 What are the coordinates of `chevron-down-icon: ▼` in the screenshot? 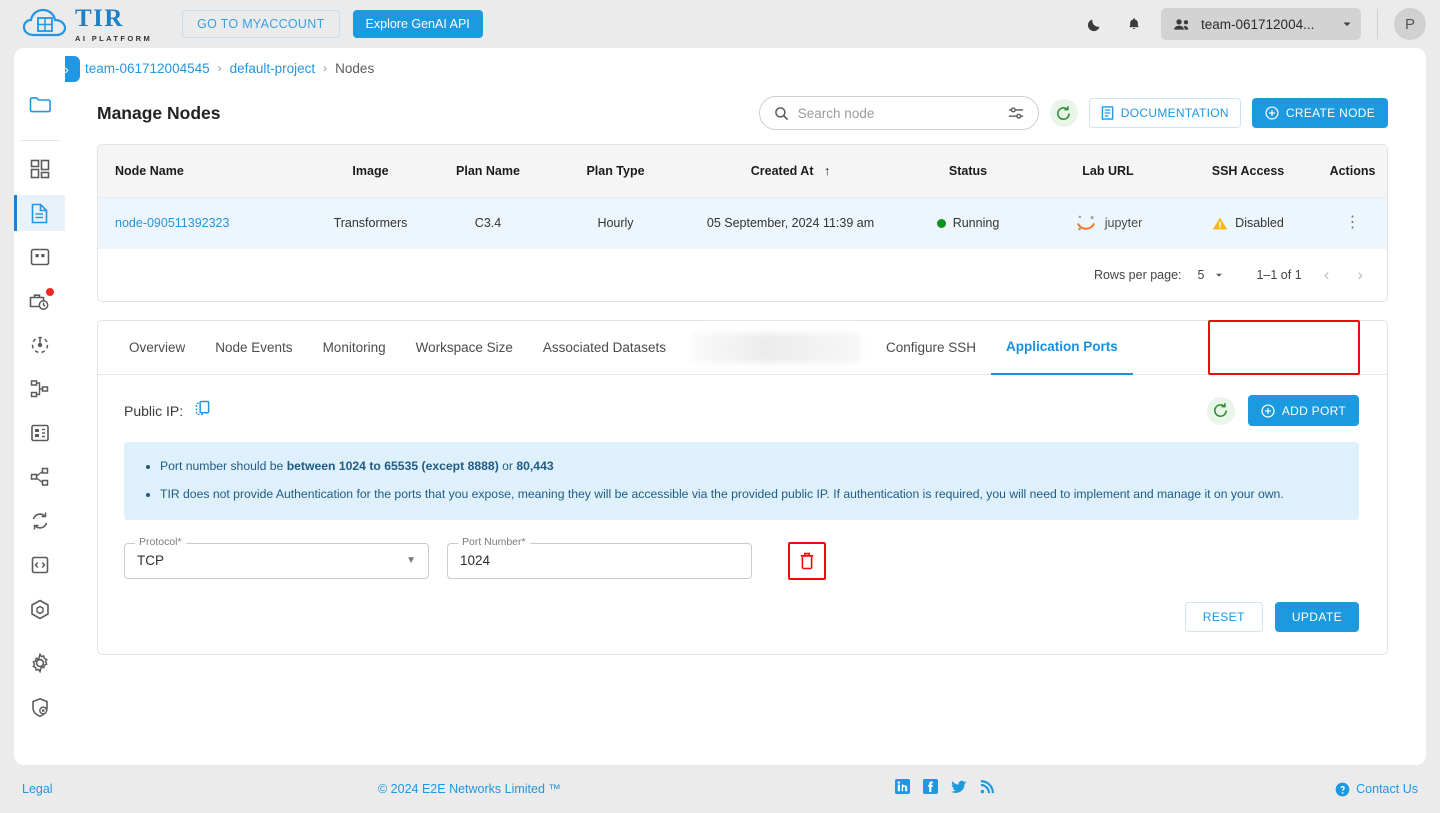 It's located at (411, 561).